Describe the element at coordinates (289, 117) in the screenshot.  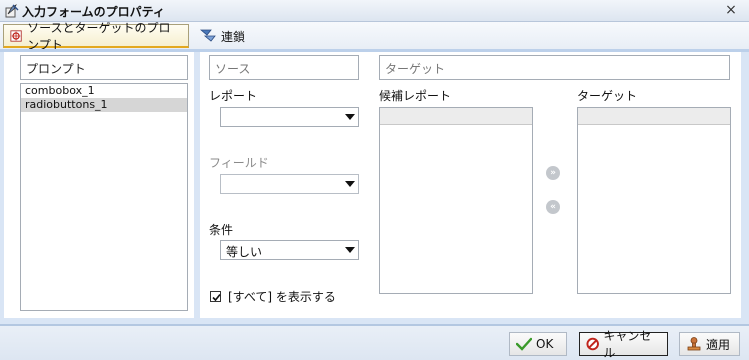
I see `report-select` at that location.